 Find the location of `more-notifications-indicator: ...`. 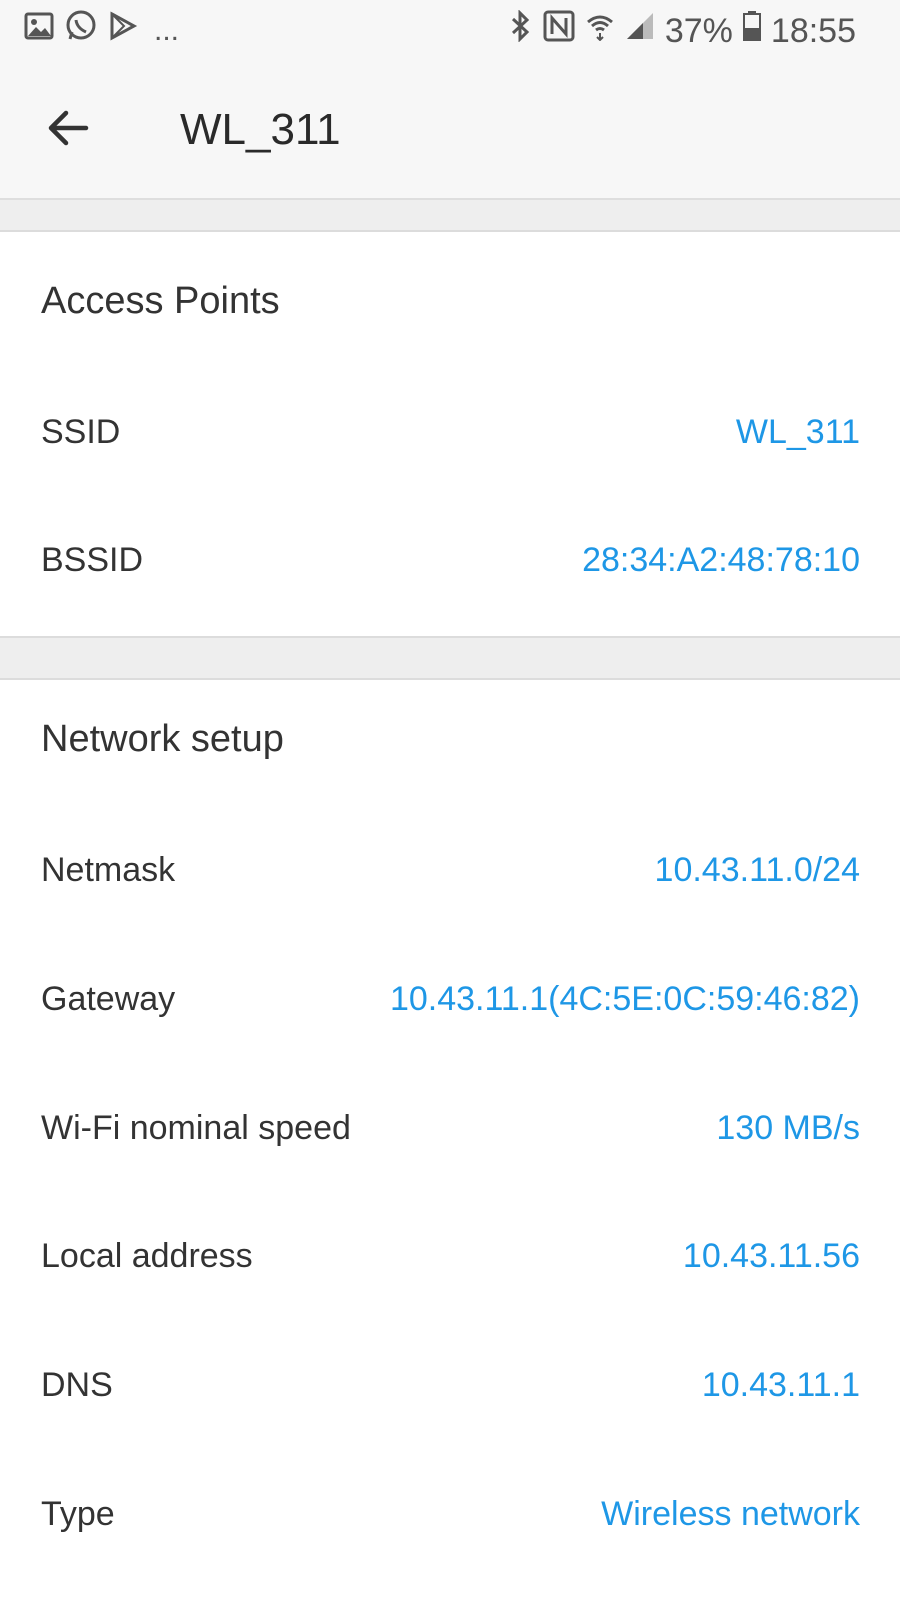

more-notifications-indicator: ... is located at coordinates (167, 30).